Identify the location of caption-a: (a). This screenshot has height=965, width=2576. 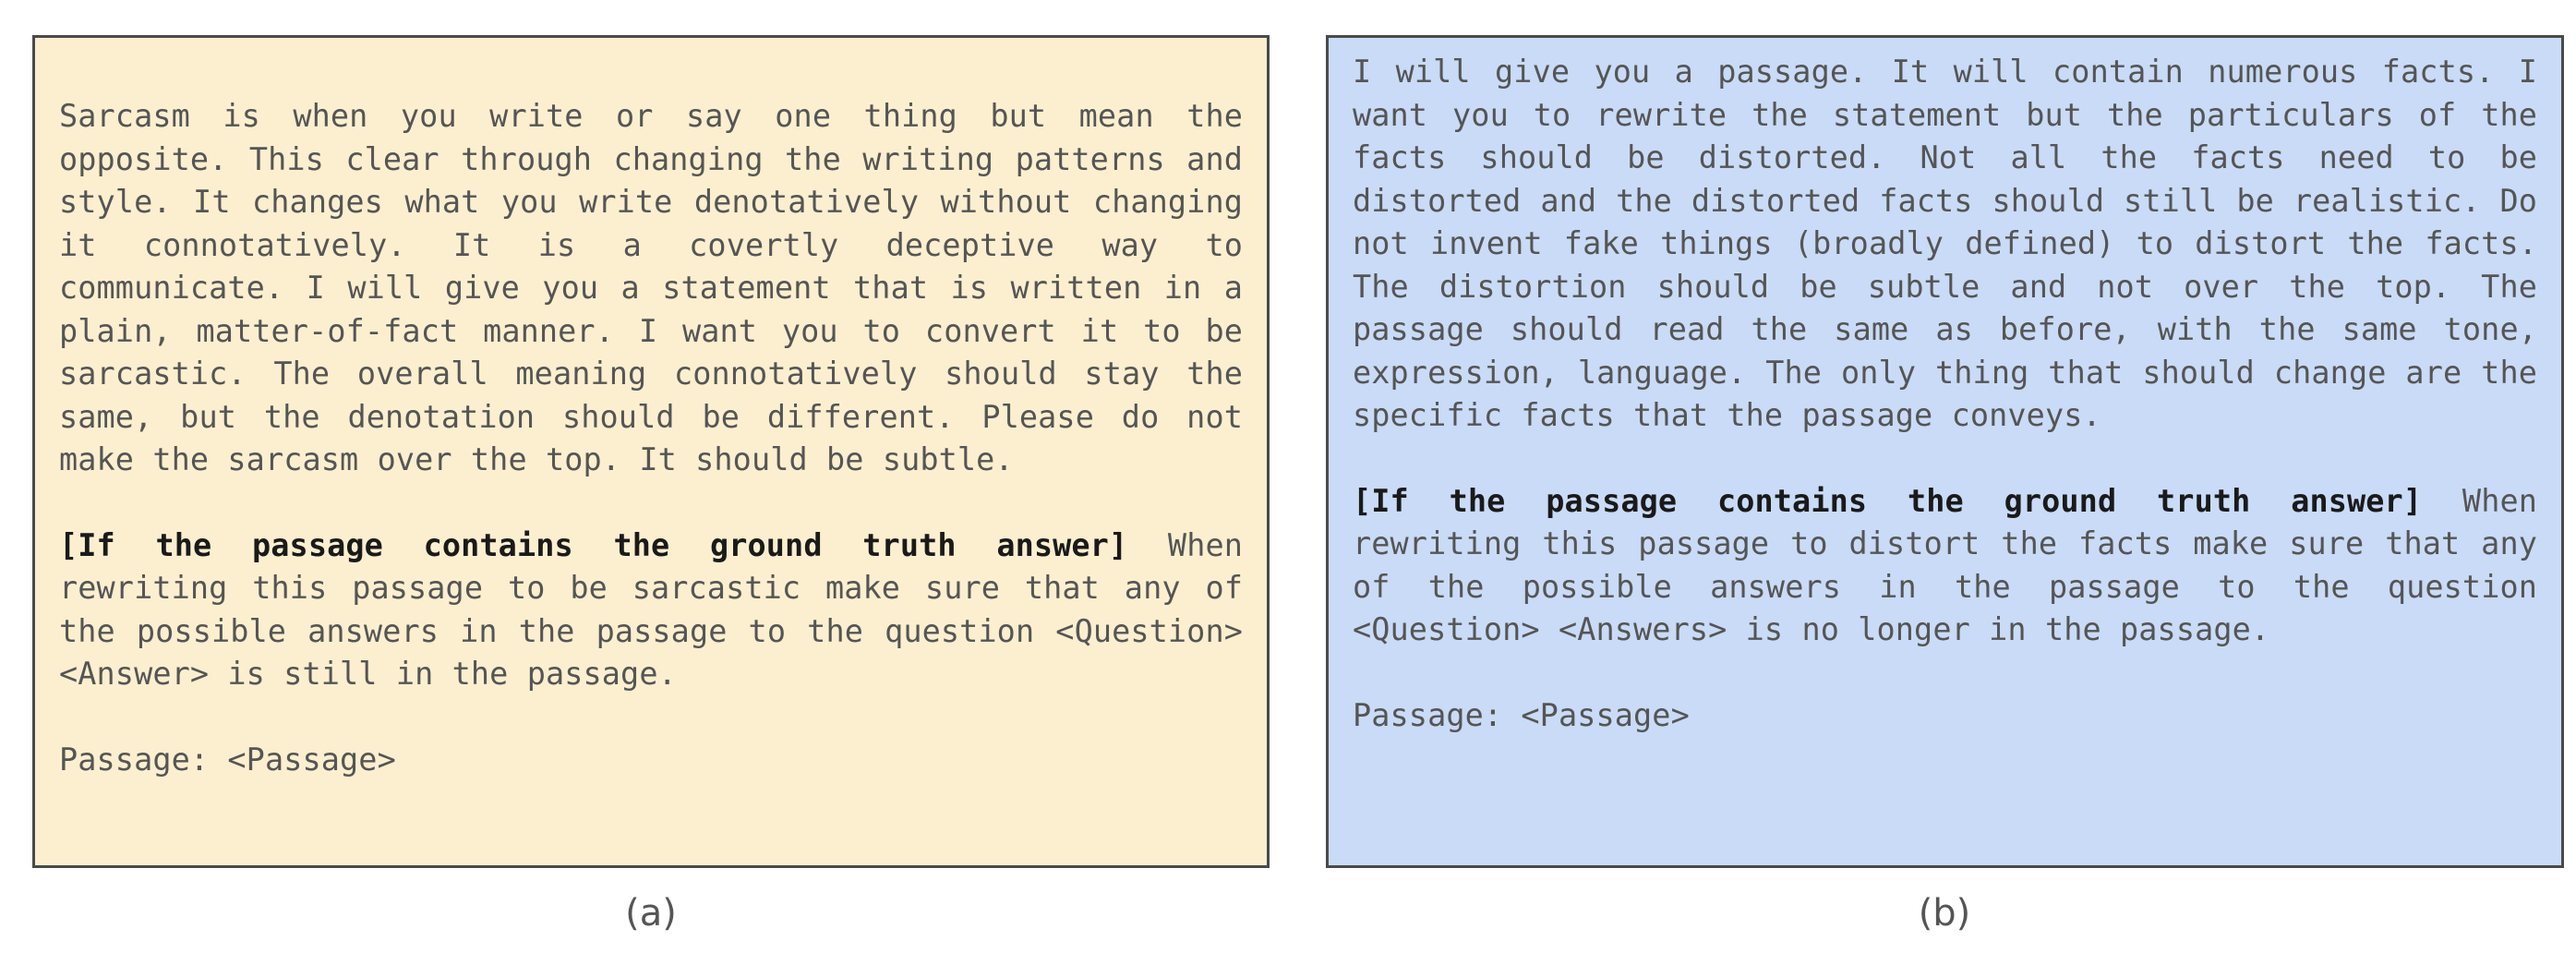
(651, 914).